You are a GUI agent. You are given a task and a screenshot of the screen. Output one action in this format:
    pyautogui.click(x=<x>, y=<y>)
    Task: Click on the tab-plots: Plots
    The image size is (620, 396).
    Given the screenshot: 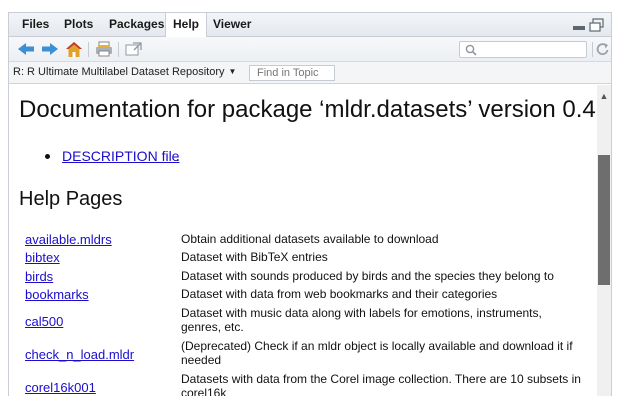 What is the action you would take?
    pyautogui.click(x=78, y=25)
    